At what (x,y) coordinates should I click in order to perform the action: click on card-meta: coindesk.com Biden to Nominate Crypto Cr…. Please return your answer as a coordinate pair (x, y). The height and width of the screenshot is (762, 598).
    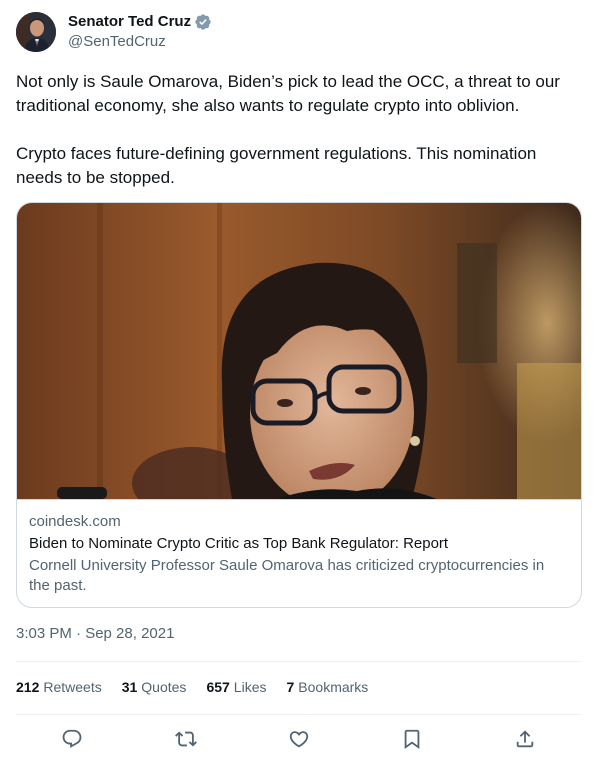
    Looking at the image, I should click on (299, 546).